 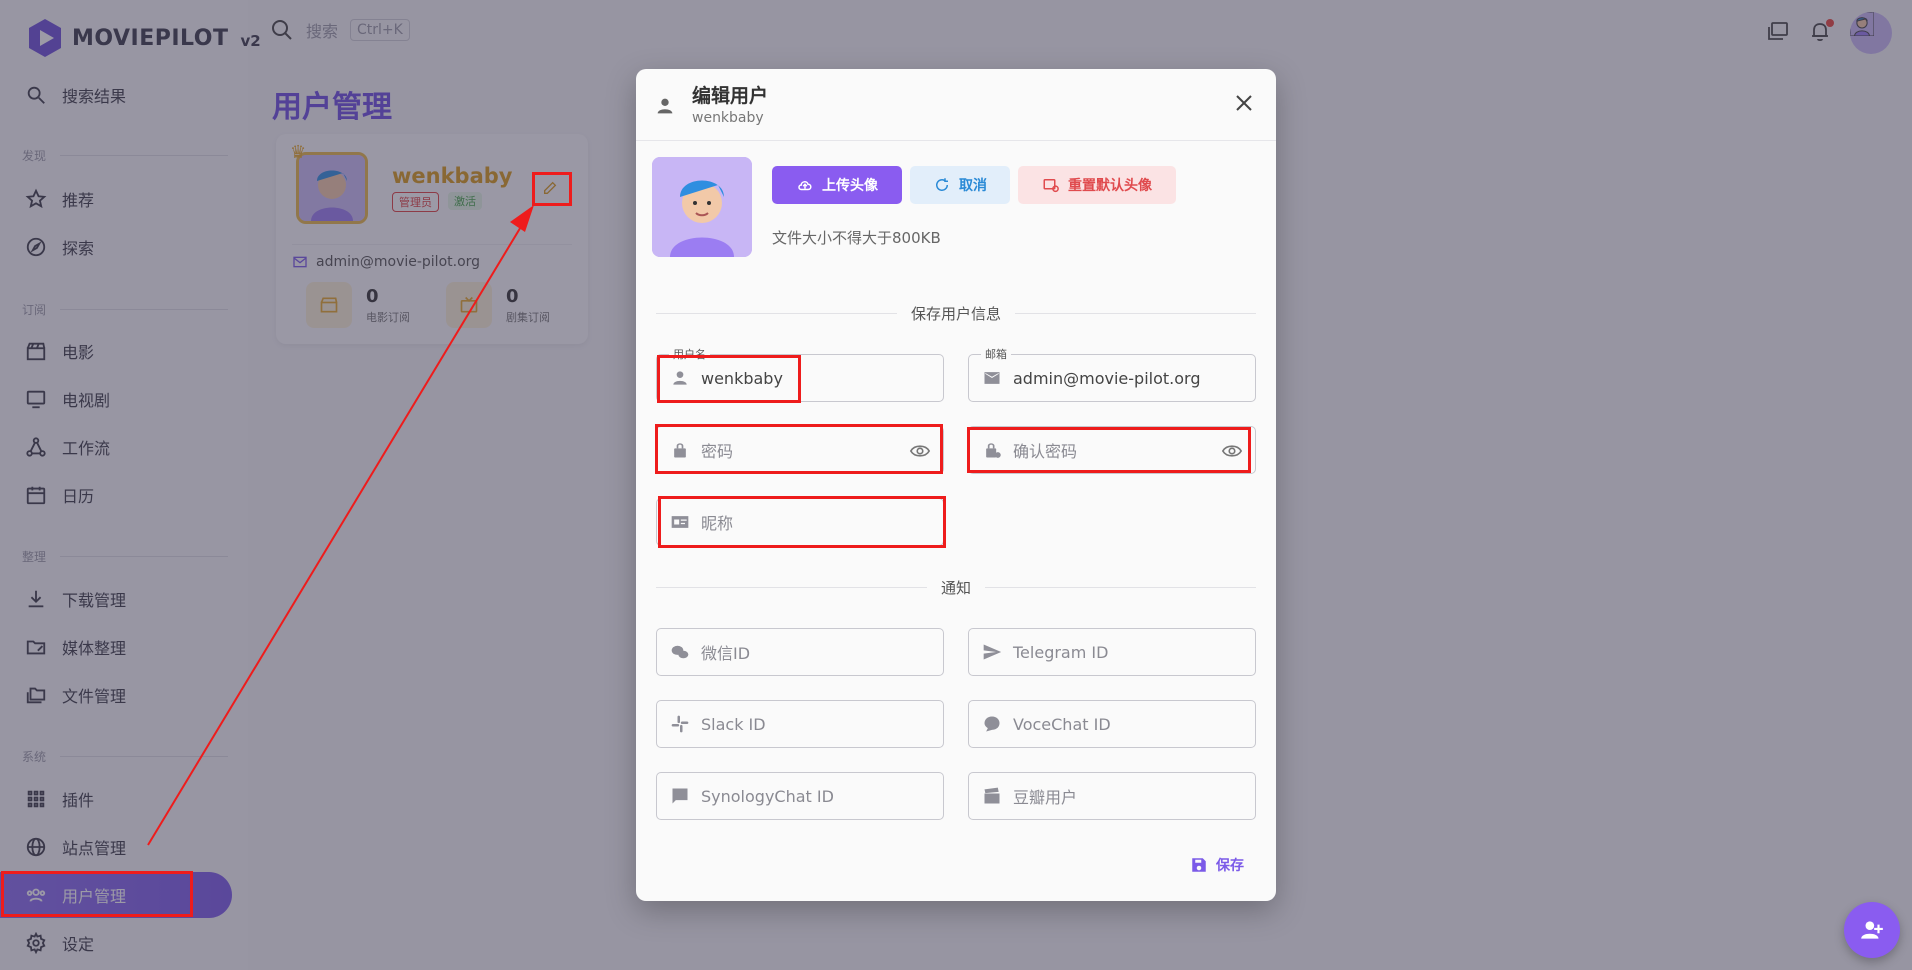 What do you see at coordinates (1199, 865) in the screenshot?
I see `floppy-icon` at bounding box center [1199, 865].